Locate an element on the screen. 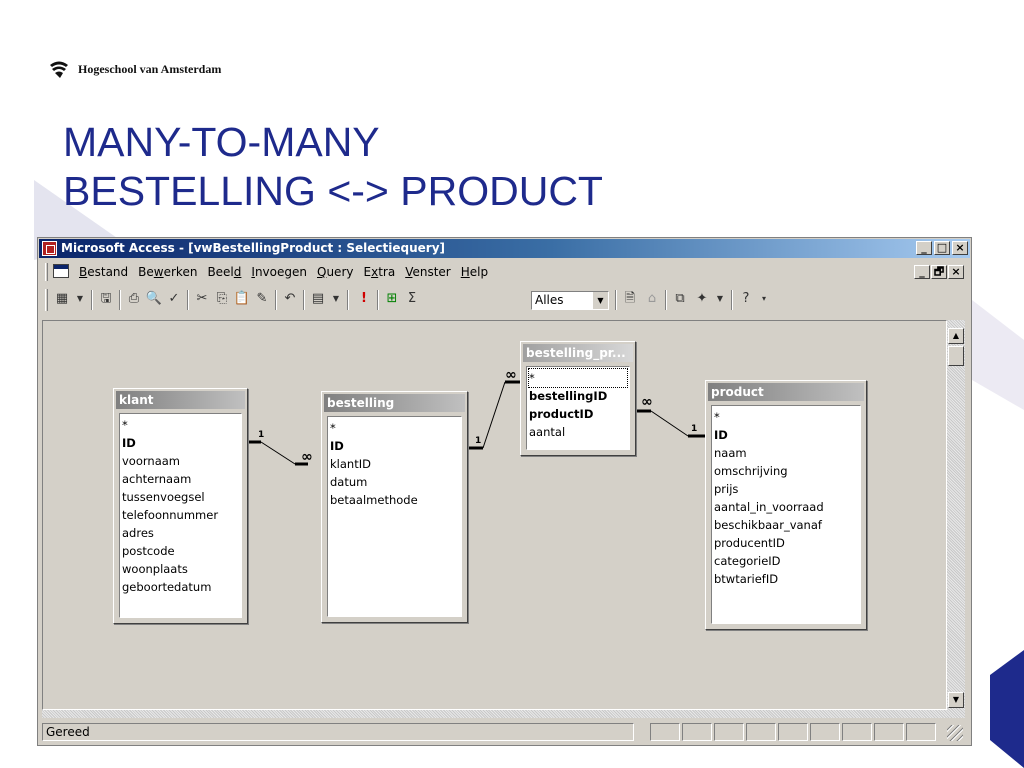 The image size is (1024, 768). help-icon: ? is located at coordinates (746, 299).